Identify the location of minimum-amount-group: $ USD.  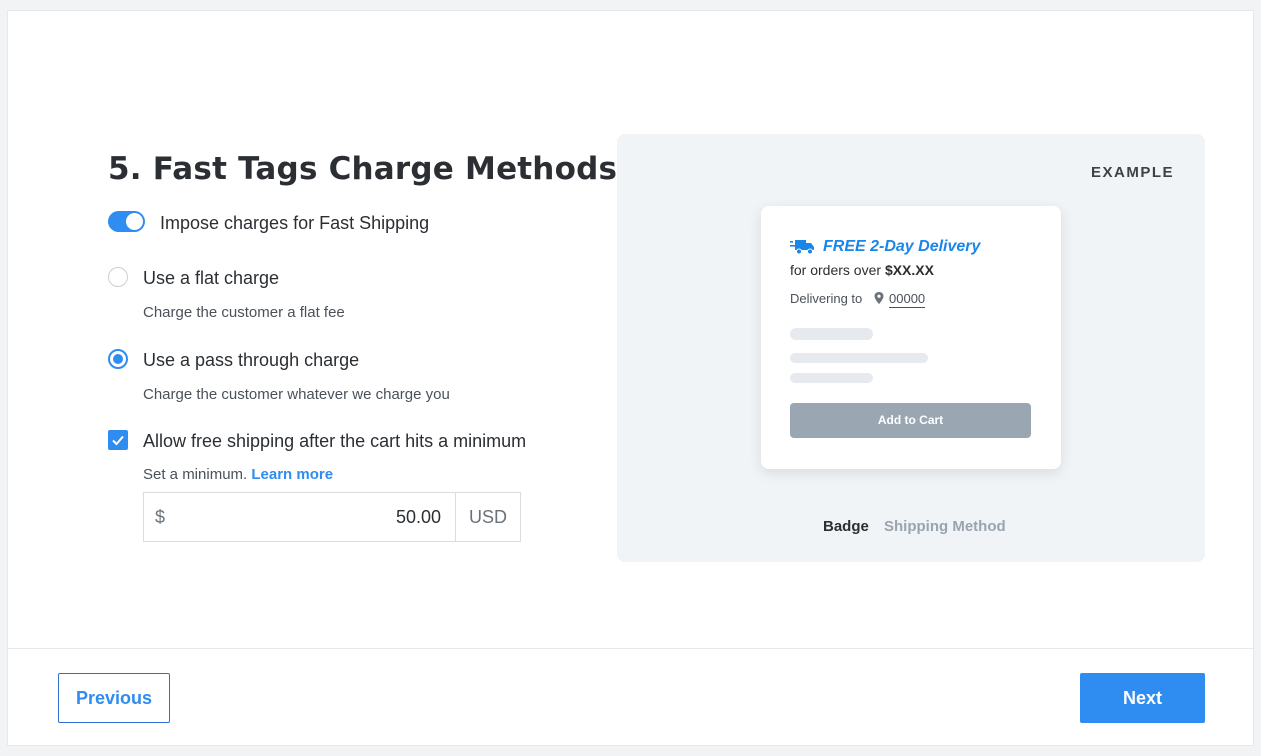
(332, 517).